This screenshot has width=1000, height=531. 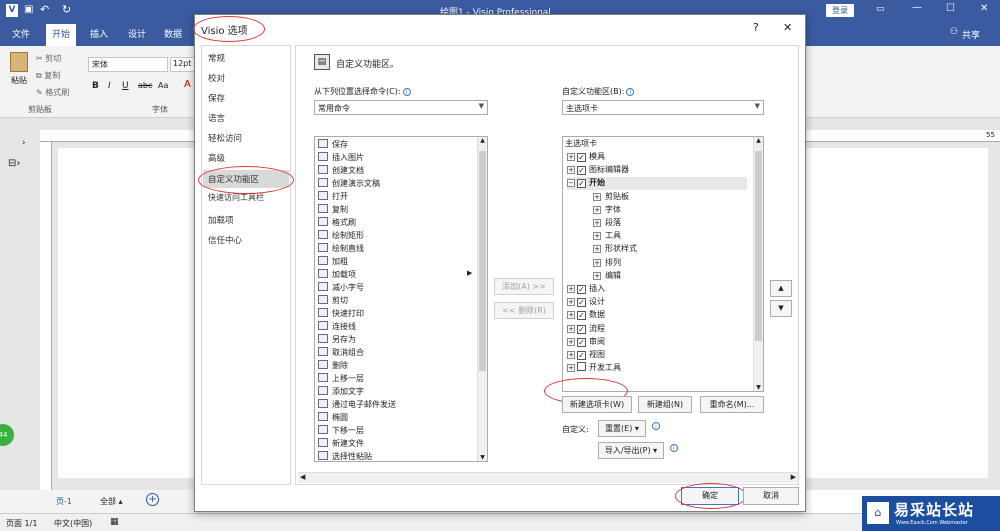 I want to click on new-group-button: 新建组(N), so click(x=665, y=404).